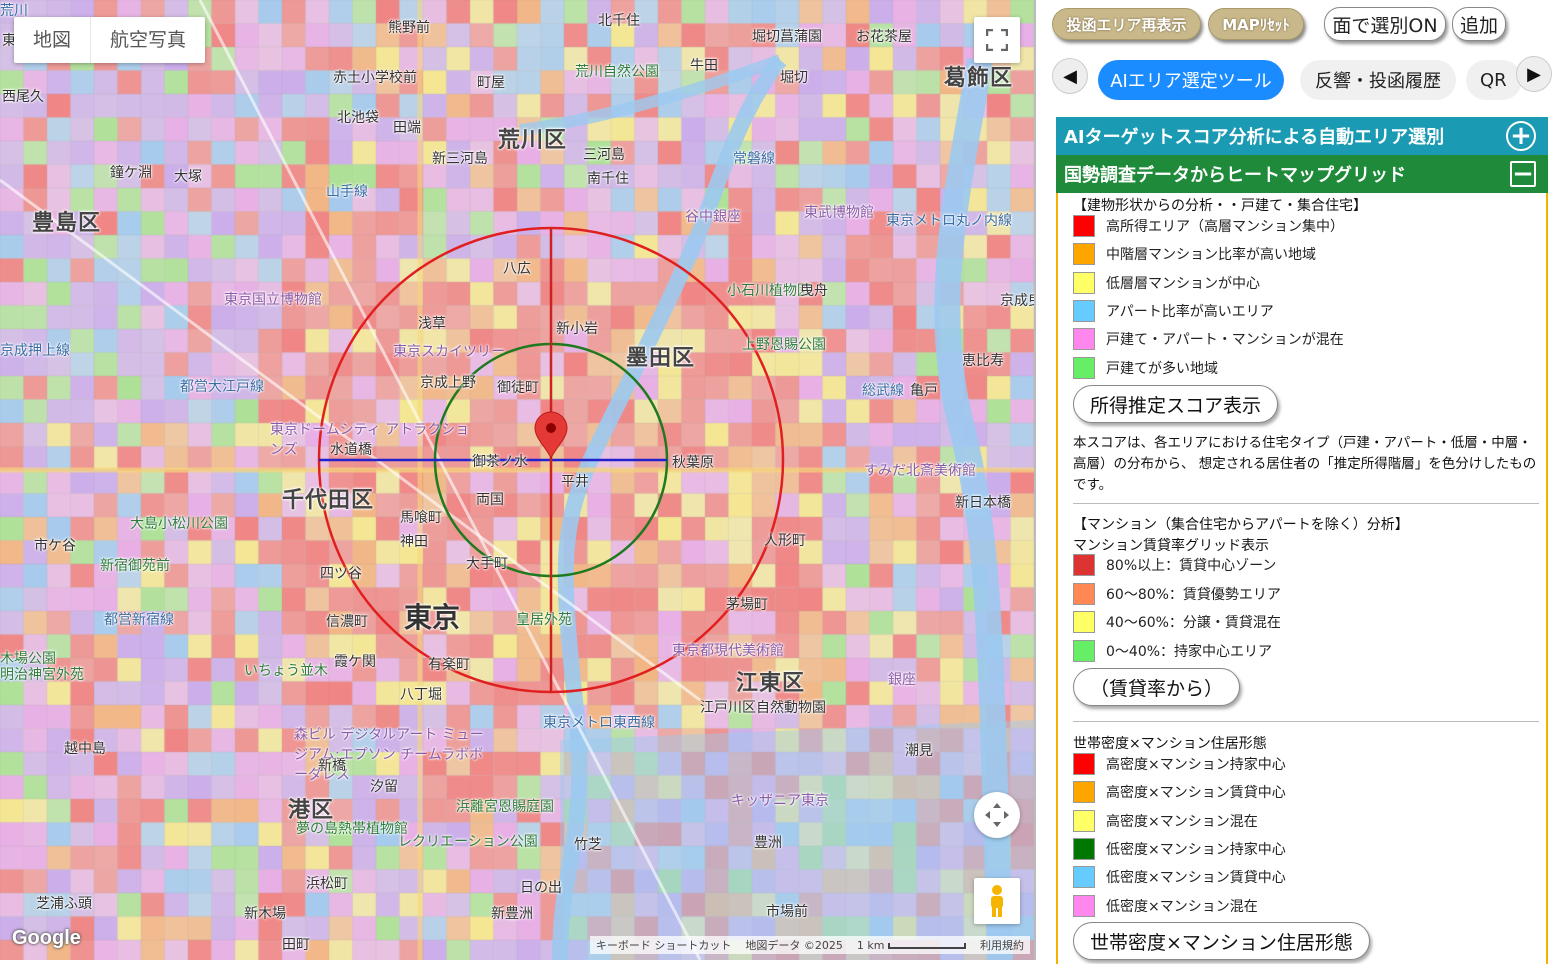 Image resolution: width=1557 pixels, height=964 pixels. I want to click on place-label: 八広, so click(517, 269).